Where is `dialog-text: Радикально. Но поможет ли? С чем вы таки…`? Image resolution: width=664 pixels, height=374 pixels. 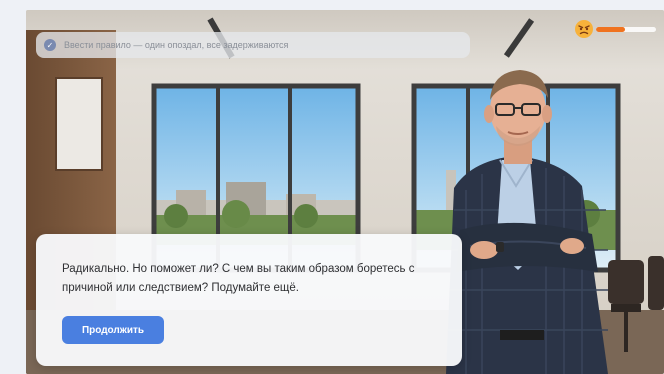 dialog-text: Радикально. Но поможет ли? С чем вы таки… is located at coordinates (238, 278).